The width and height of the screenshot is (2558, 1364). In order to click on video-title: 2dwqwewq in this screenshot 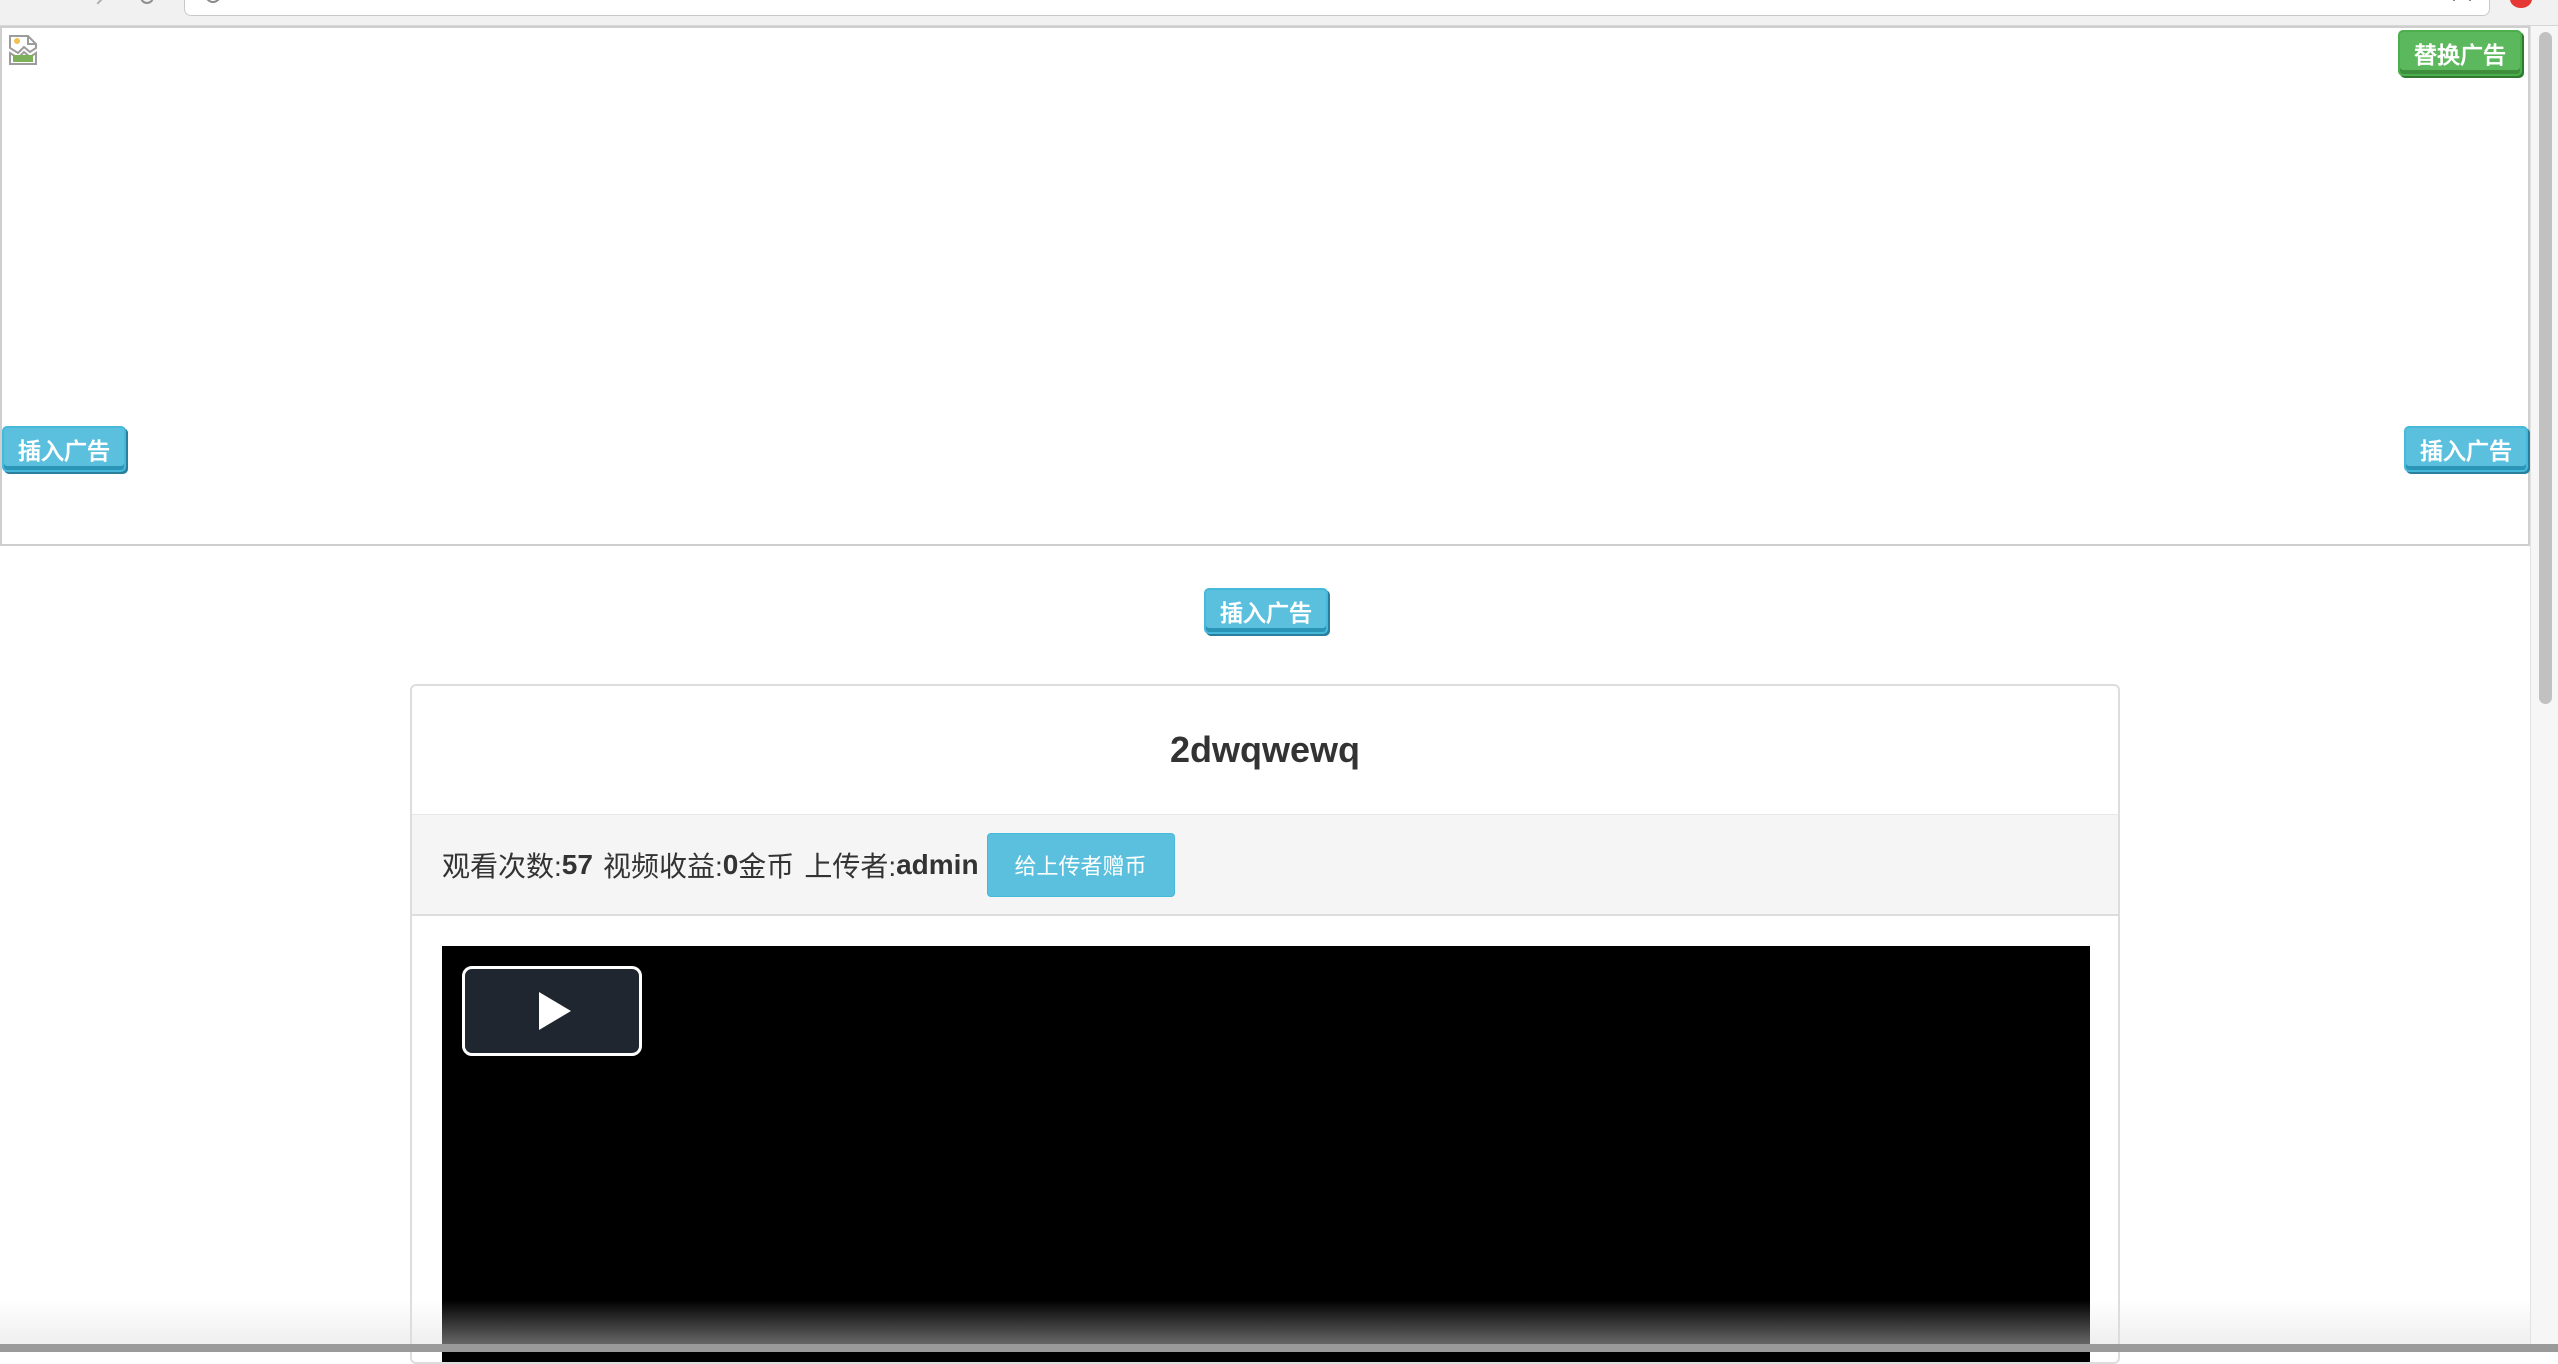, I will do `click(1265, 749)`.